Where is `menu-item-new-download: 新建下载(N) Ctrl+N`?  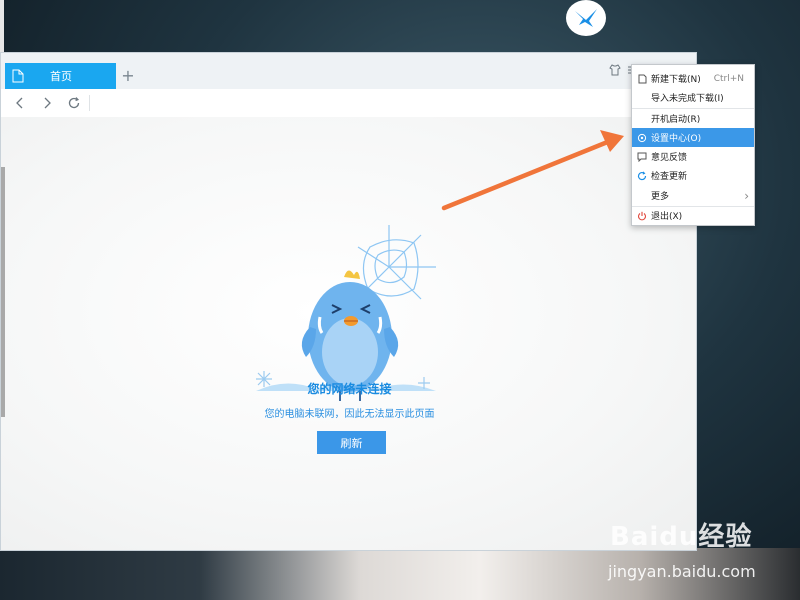
menu-item-new-download: 新建下载(N) Ctrl+N is located at coordinates (693, 78).